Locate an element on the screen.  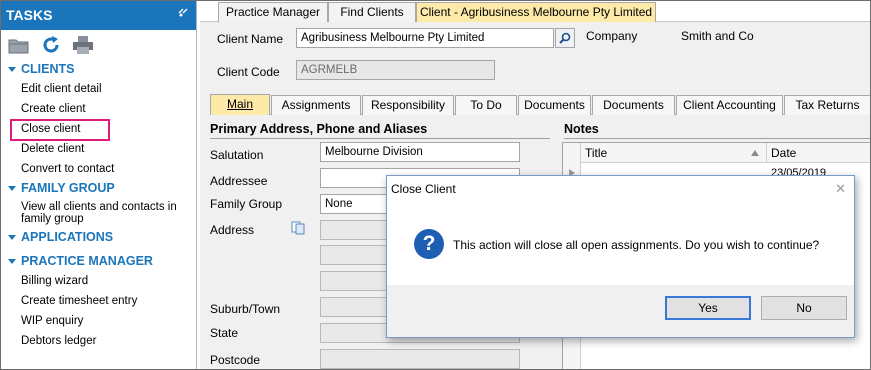
address-section-title: Primary Address, Phone and Aliases is located at coordinates (319, 129).